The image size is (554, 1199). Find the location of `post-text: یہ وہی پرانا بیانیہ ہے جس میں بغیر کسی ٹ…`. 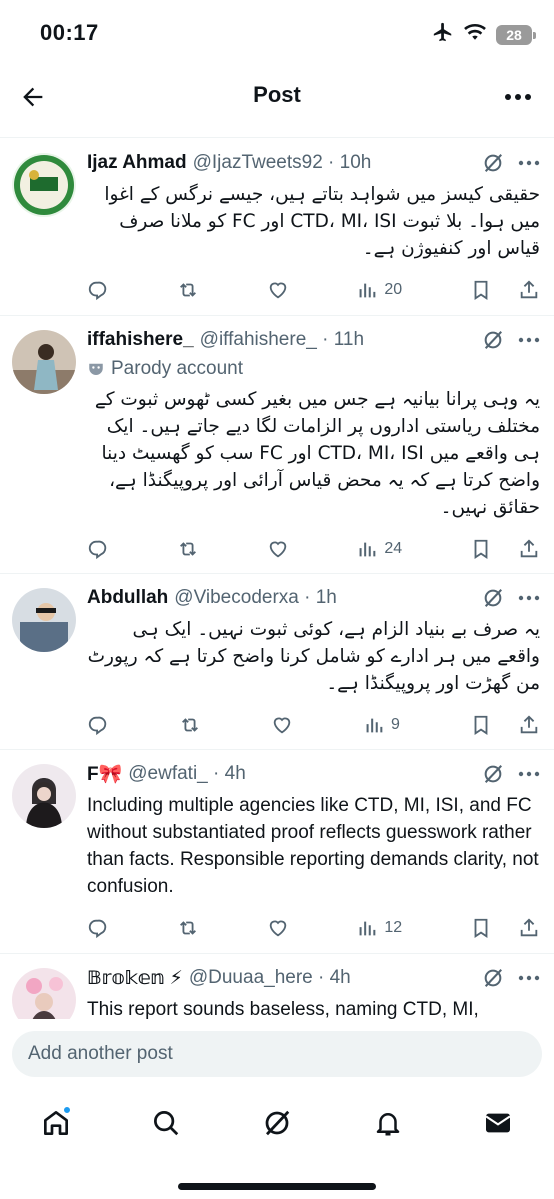

post-text: یہ وہی پرانا بیانیہ ہے جس میں بغیر کسی ٹ… is located at coordinates (317, 453).